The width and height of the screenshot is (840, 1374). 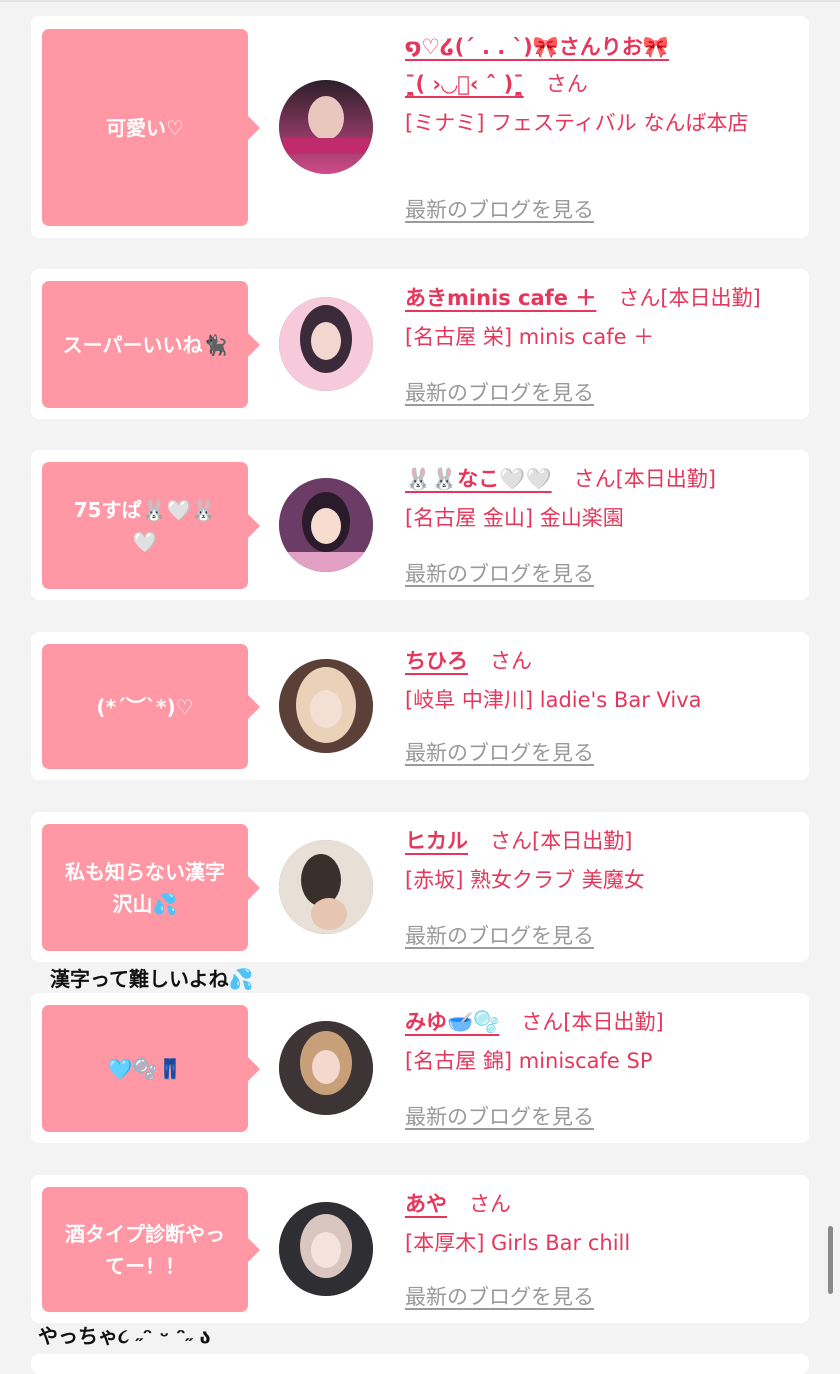 I want to click on girl-name-link: あや, so click(x=426, y=1204).